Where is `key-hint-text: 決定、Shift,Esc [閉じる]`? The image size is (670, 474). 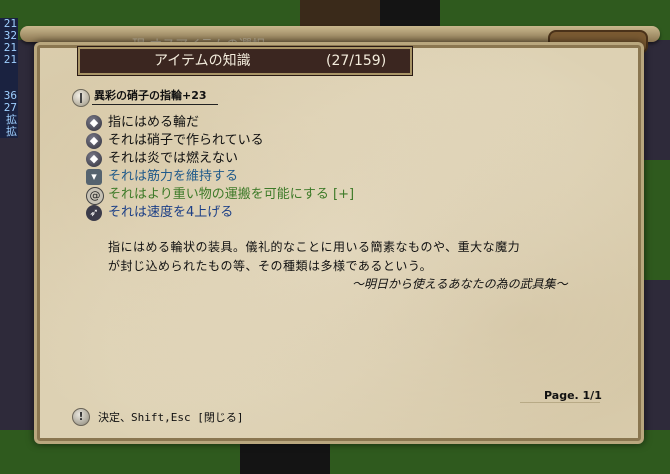
key-hint-text: 決定、Shift,Esc [閉じる] is located at coordinates (171, 417).